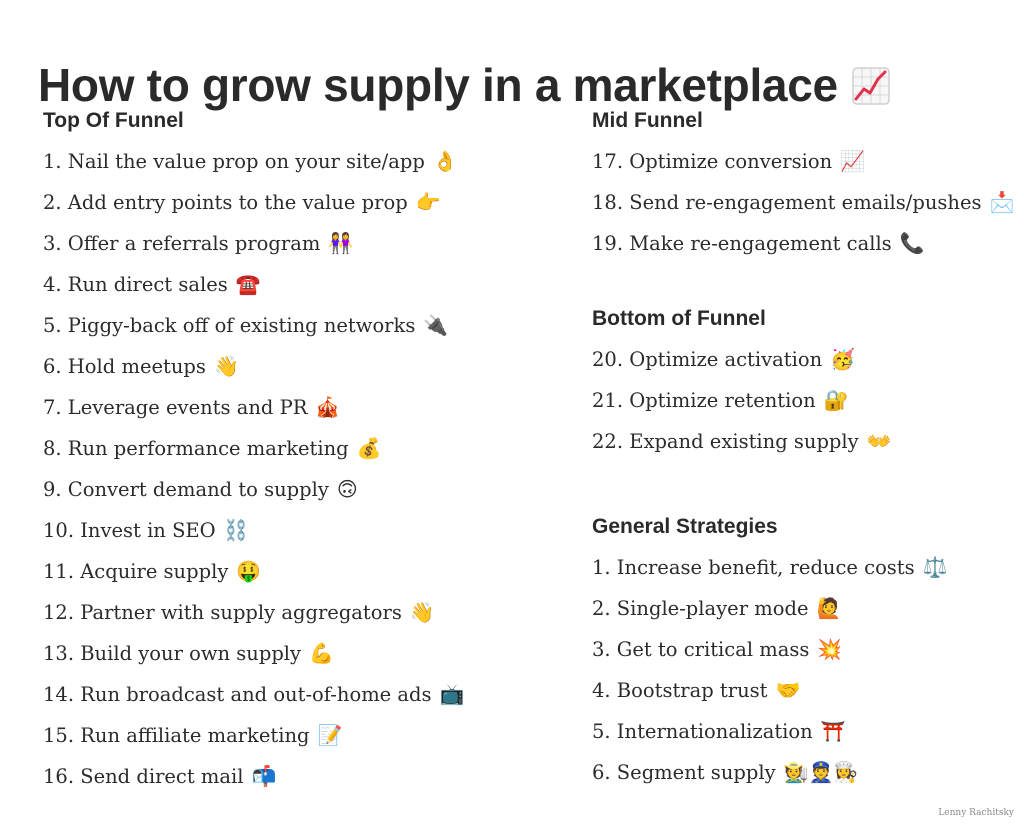 This screenshot has height=828, width=1024. I want to click on list-item-text: 8. Run performance marketing, so click(196, 448).